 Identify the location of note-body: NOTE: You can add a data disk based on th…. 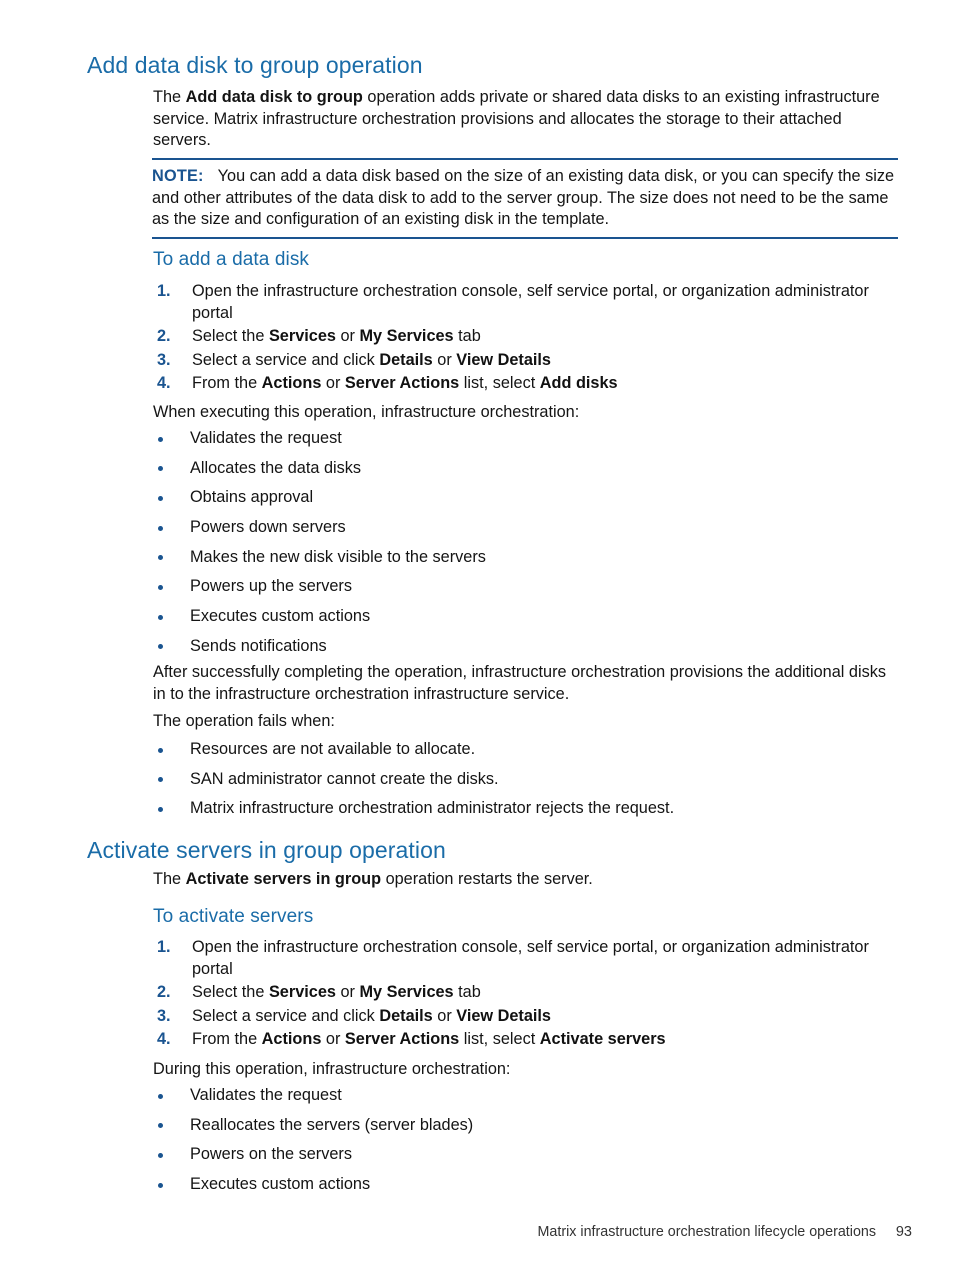
(525, 198).